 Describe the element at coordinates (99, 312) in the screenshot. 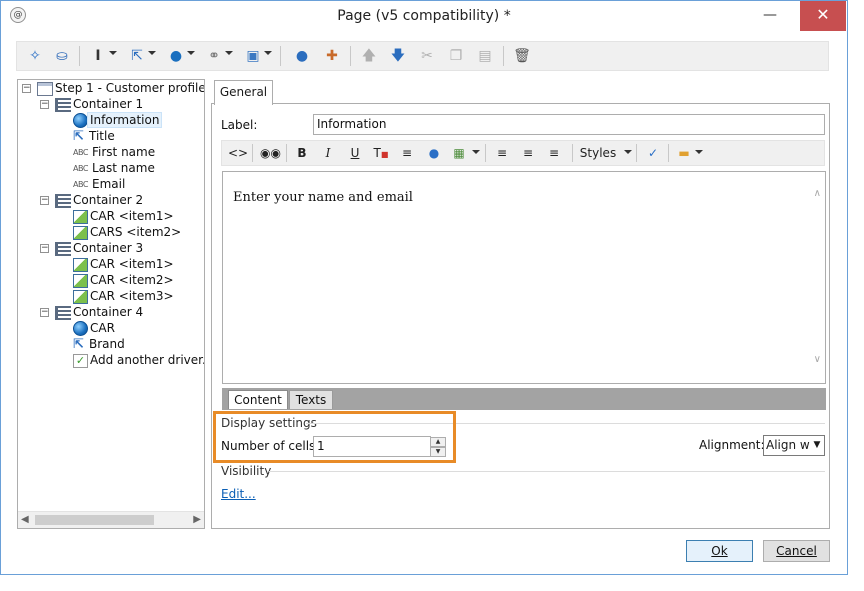

I see `tree-container-4: Container 4` at that location.